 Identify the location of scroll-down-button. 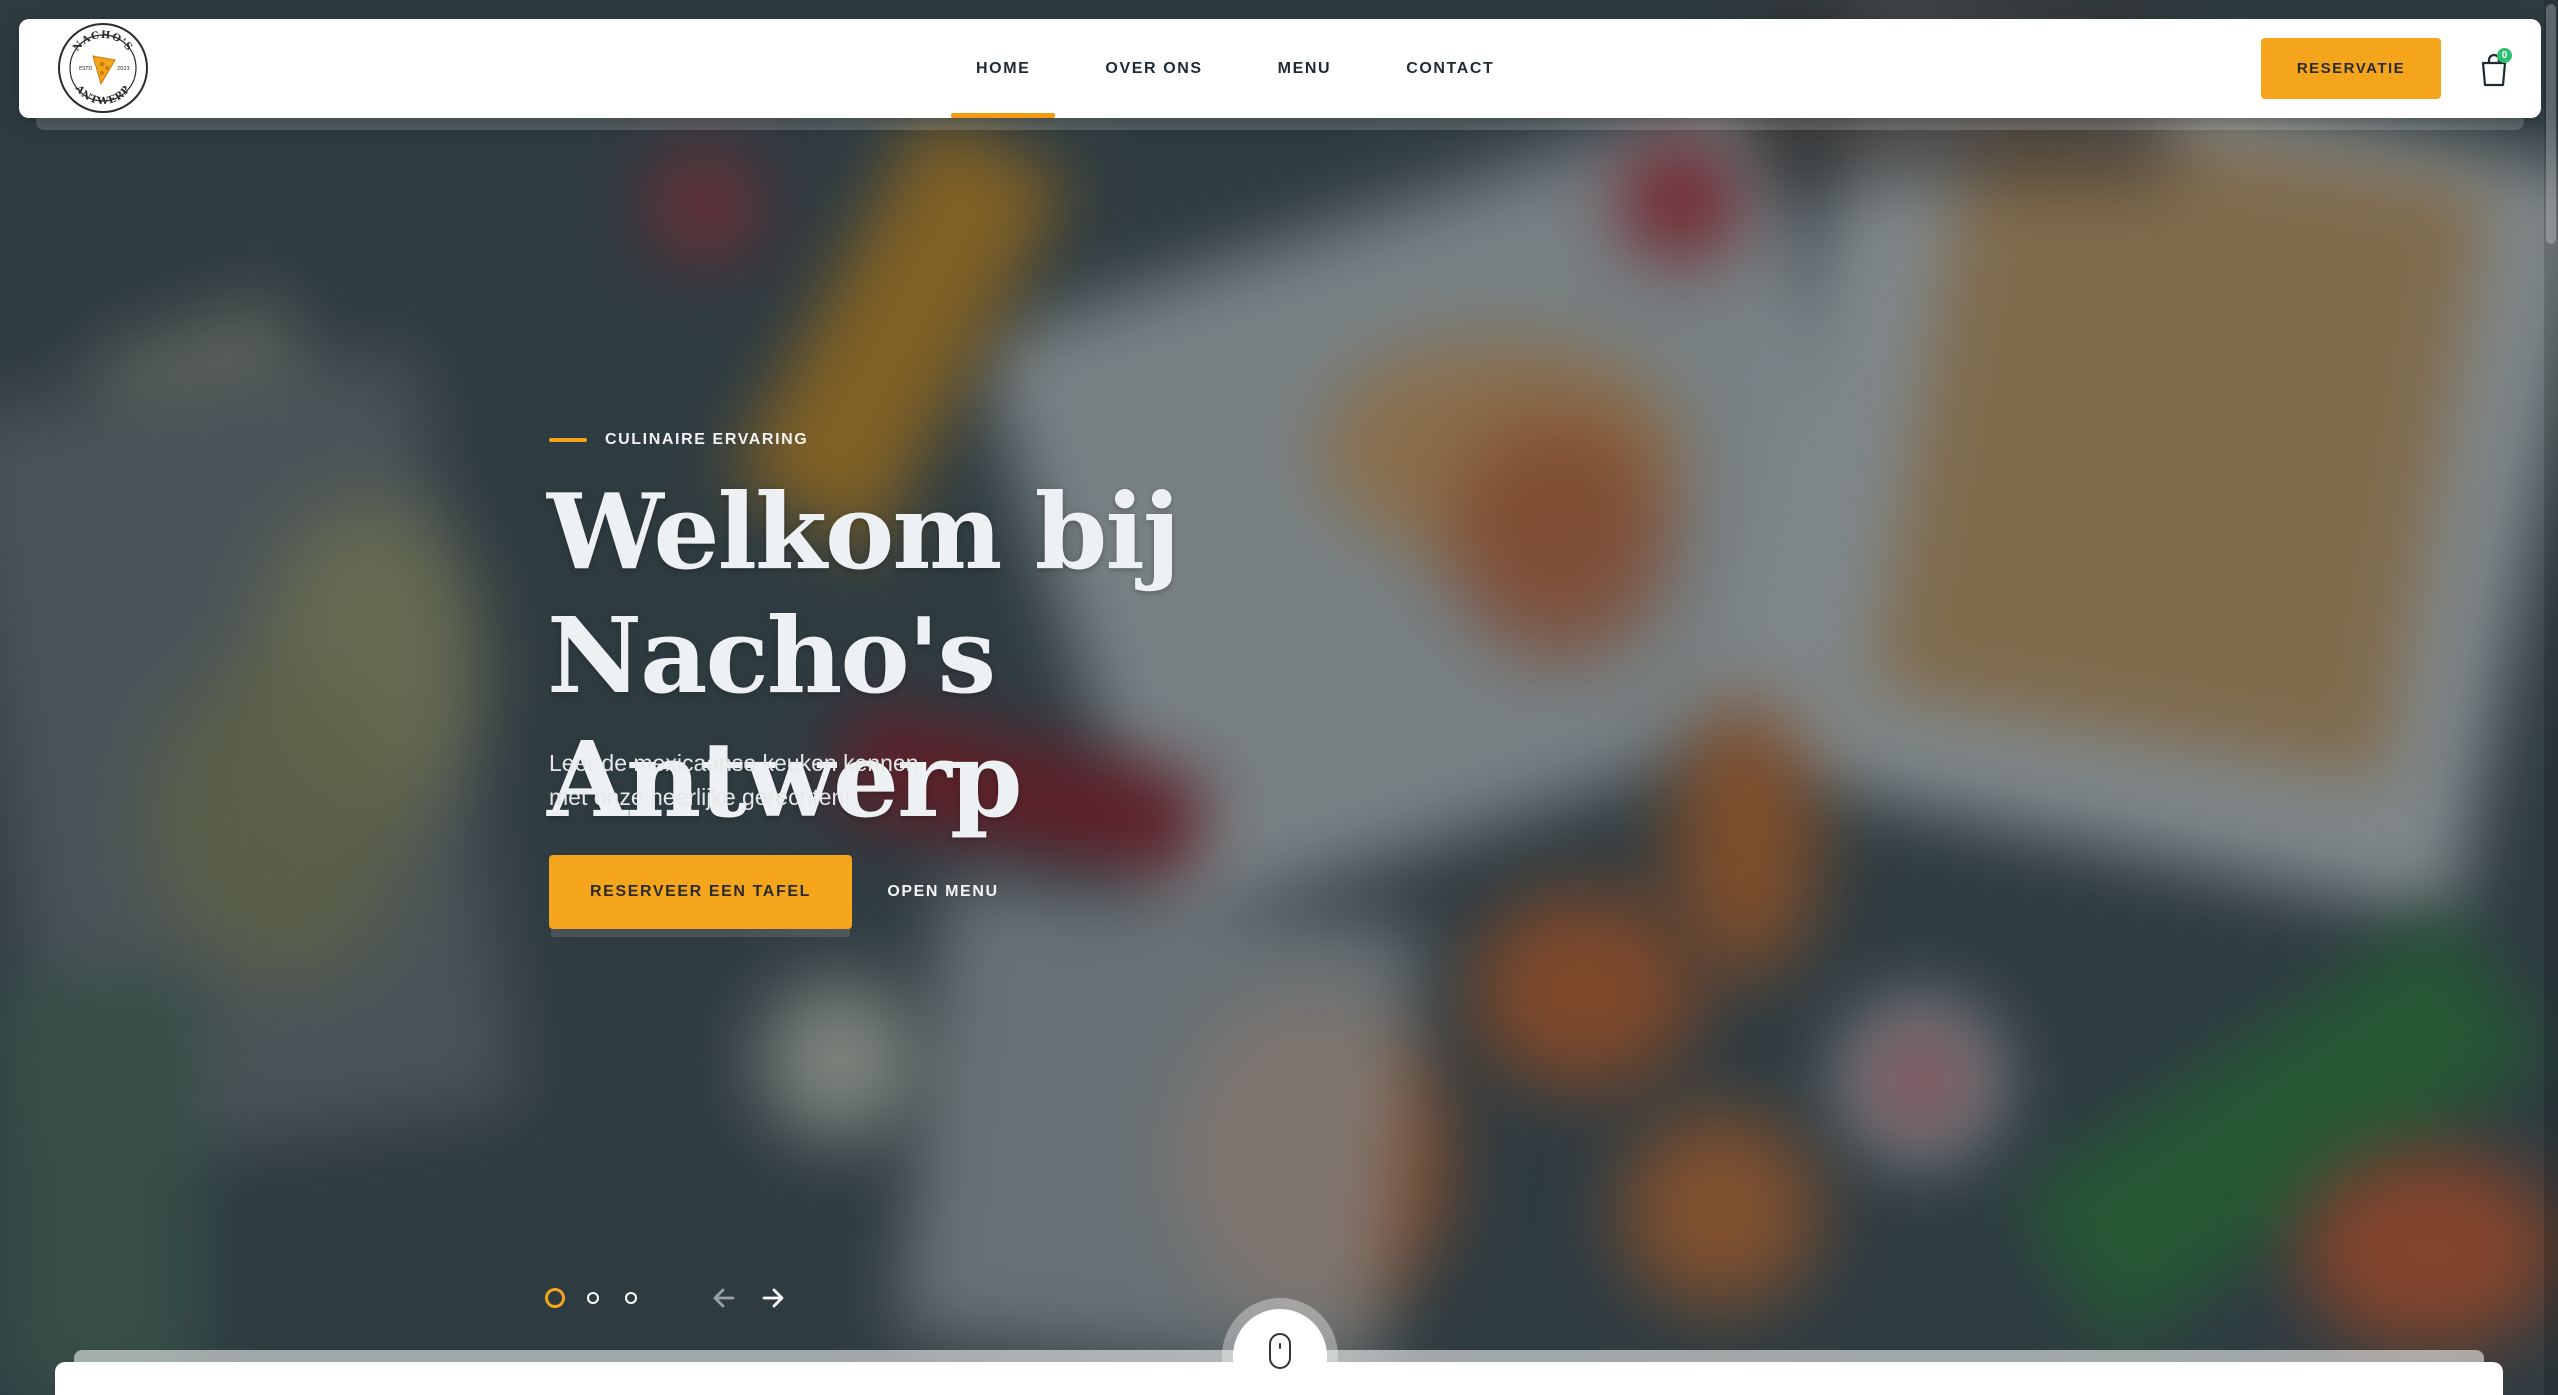
(1280, 1352).